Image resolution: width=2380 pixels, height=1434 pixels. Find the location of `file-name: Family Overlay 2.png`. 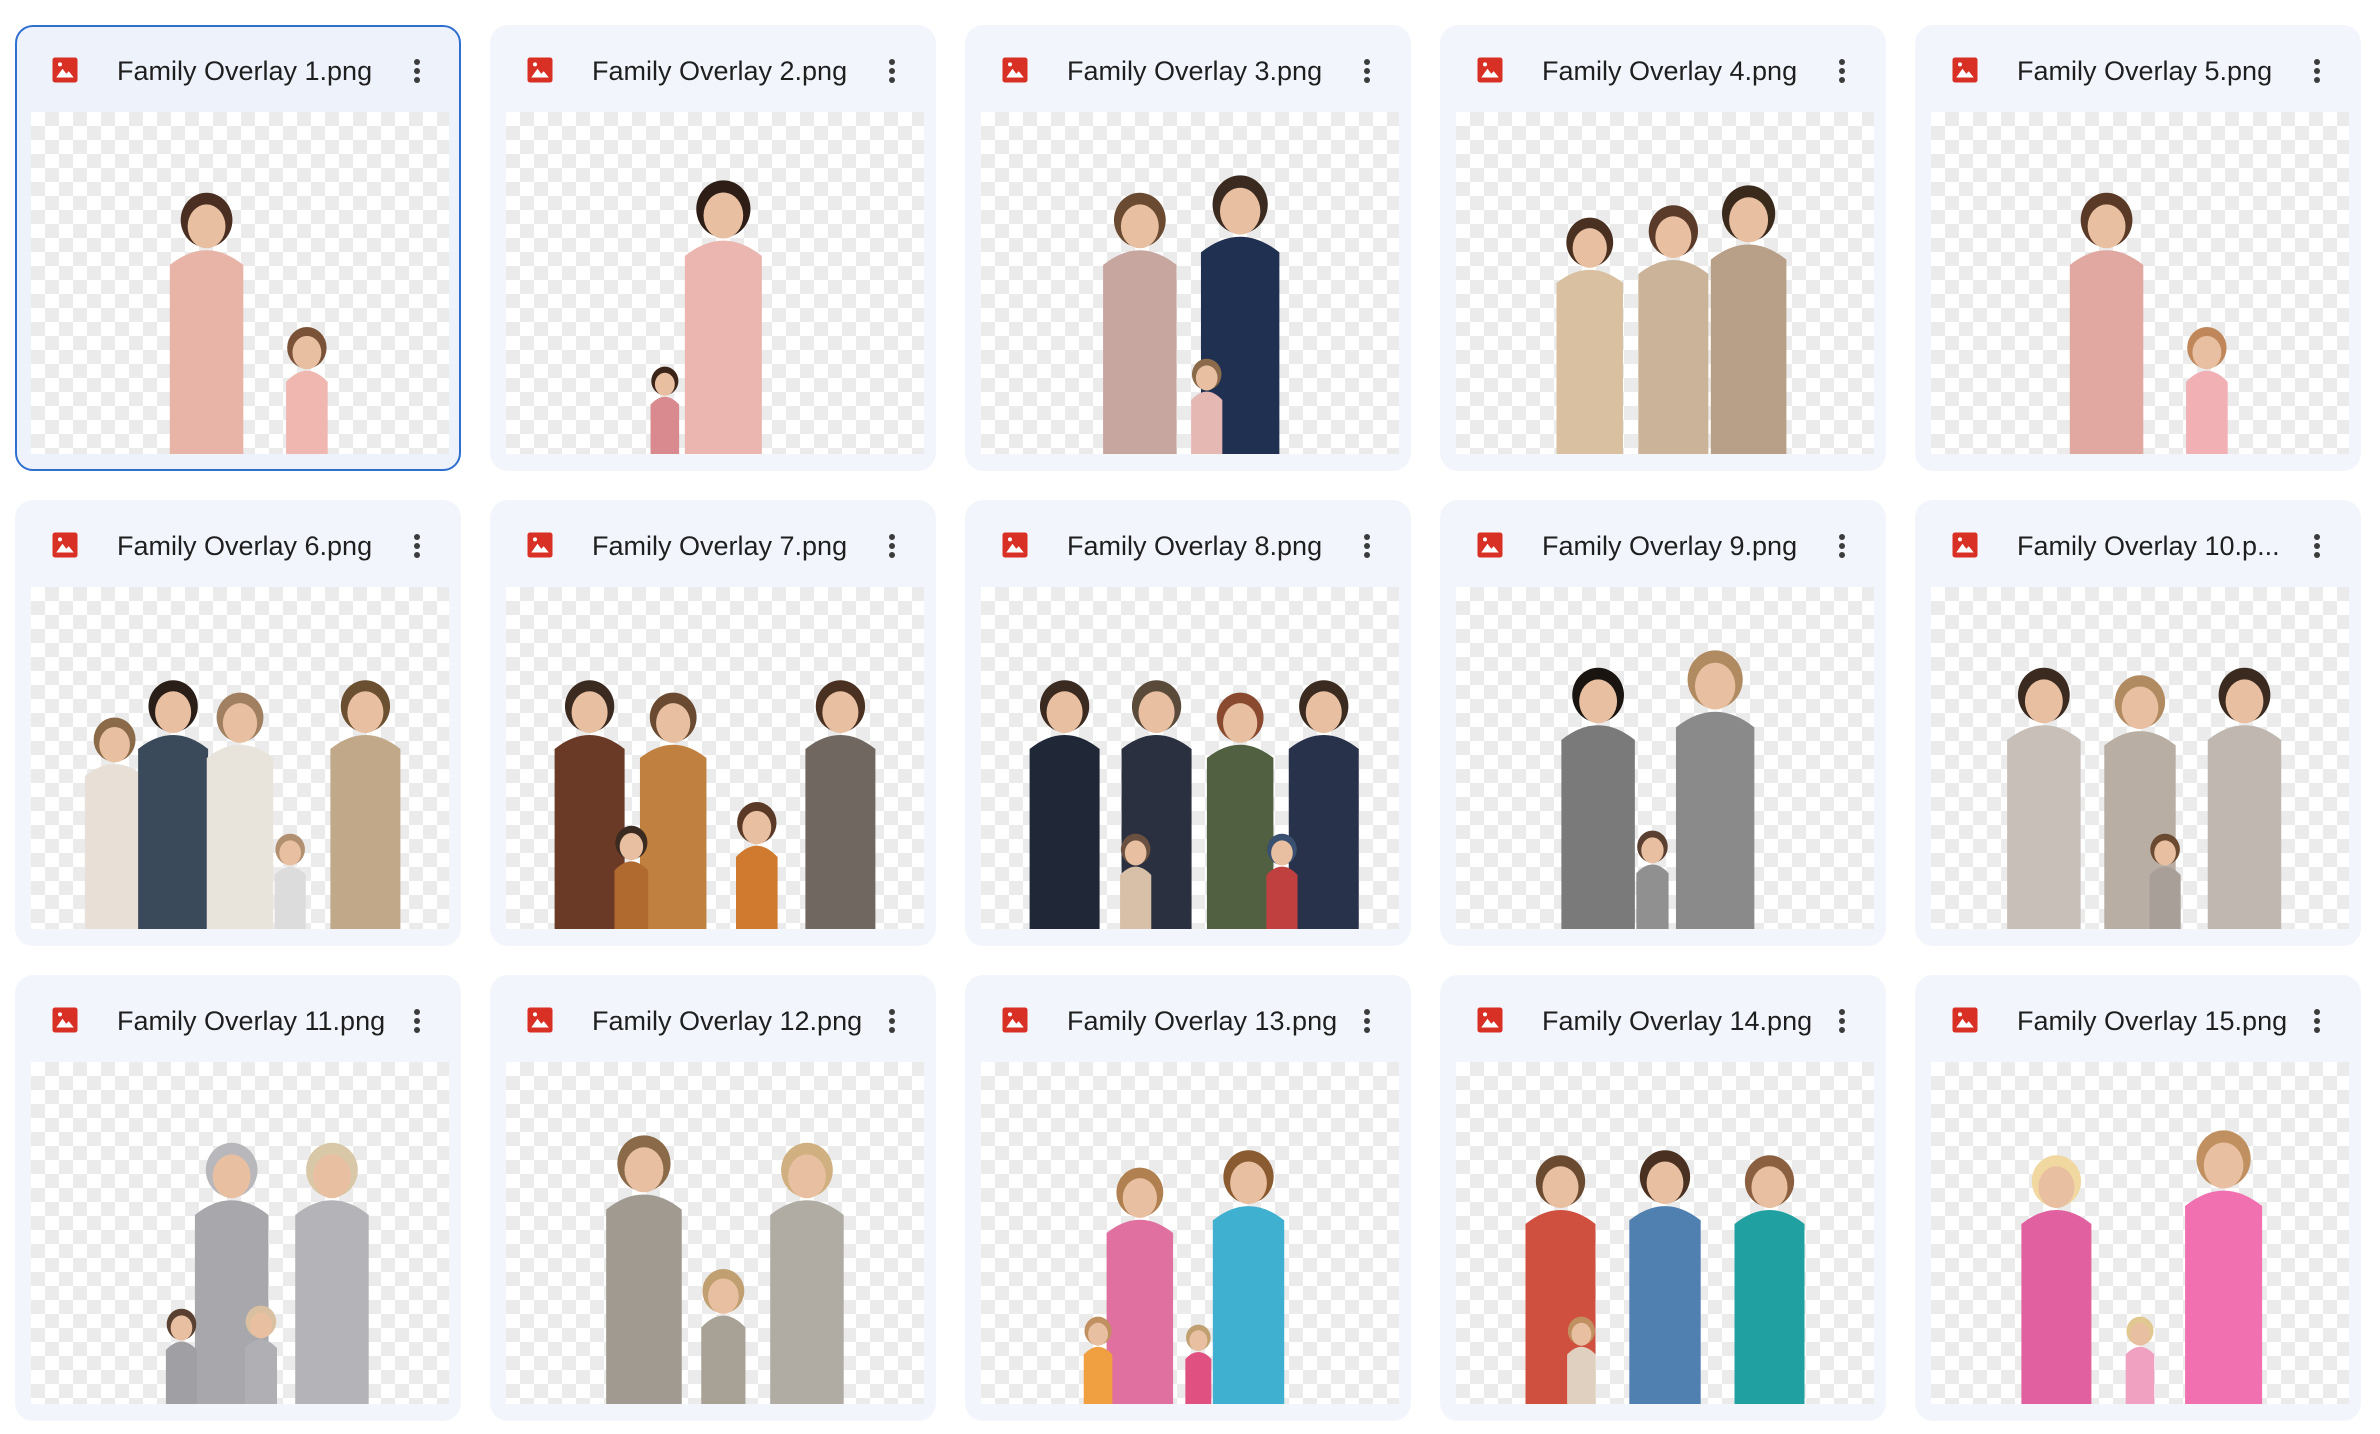

file-name: Family Overlay 2.png is located at coordinates (720, 71).